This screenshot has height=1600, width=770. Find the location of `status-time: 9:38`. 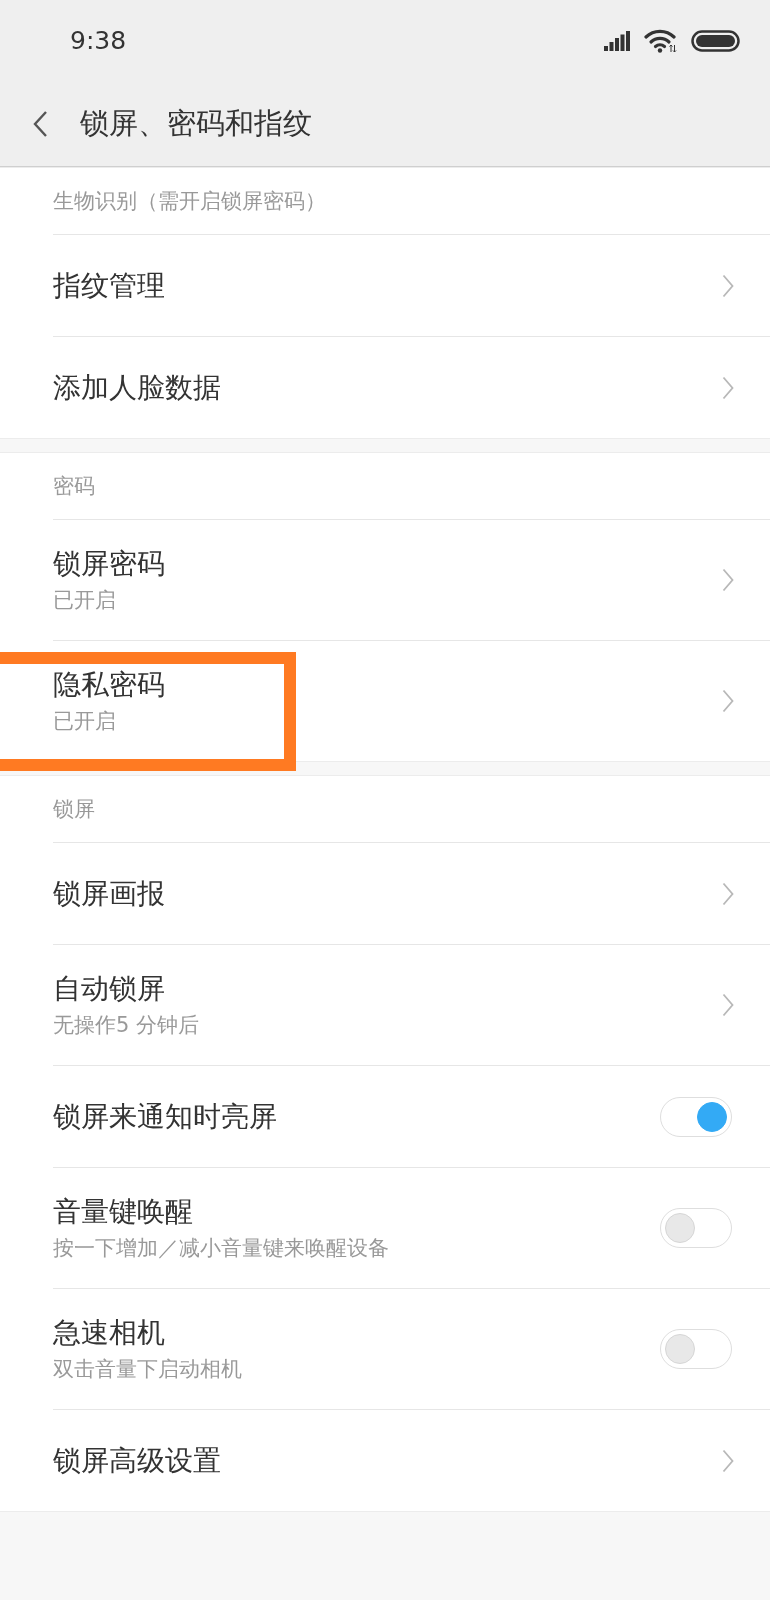

status-time: 9:38 is located at coordinates (98, 41).